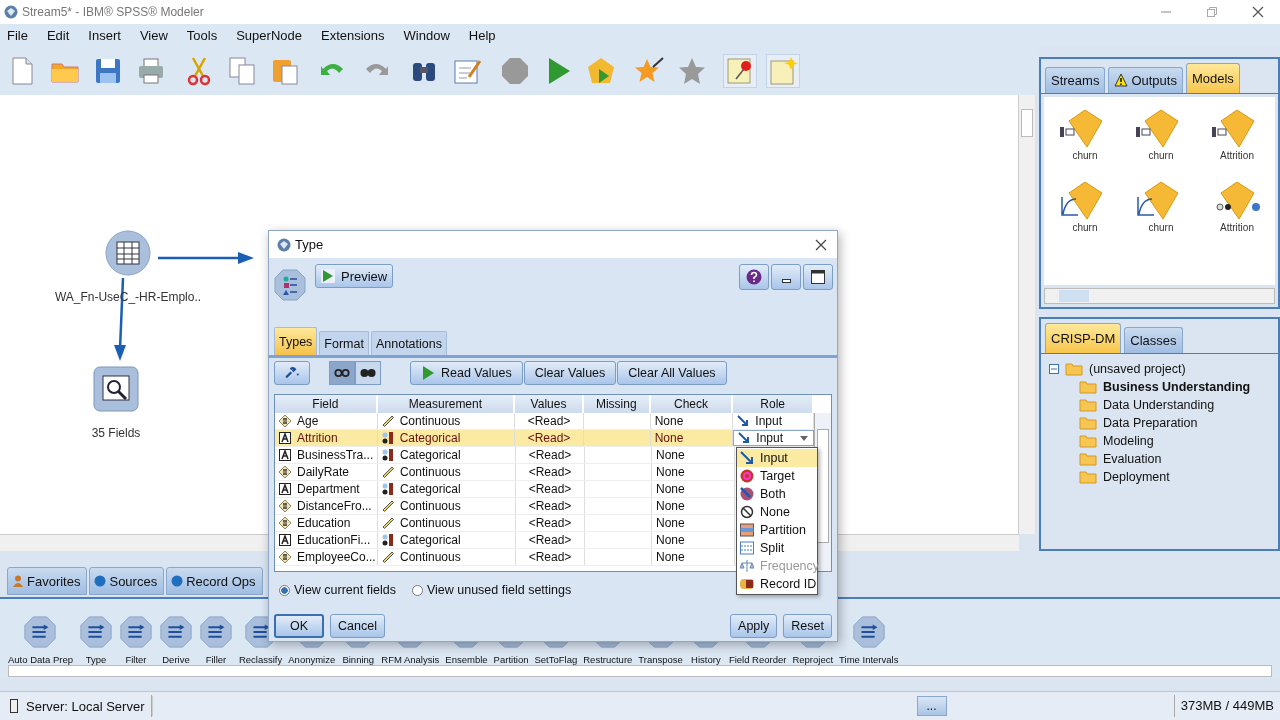 The width and height of the screenshot is (1280, 720). What do you see at coordinates (1136, 476) in the screenshot?
I see `tree-item: Deployment` at bounding box center [1136, 476].